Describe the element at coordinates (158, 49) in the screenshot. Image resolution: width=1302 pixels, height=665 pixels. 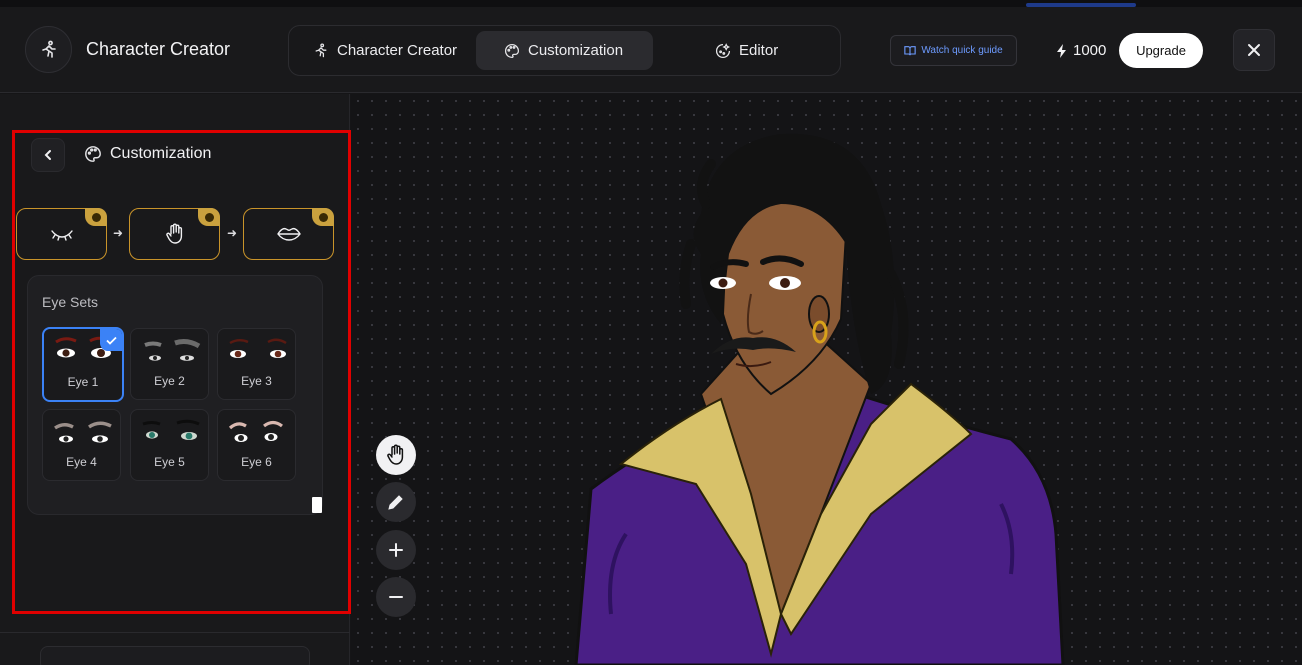
I see `app-title: Character Creator` at that location.